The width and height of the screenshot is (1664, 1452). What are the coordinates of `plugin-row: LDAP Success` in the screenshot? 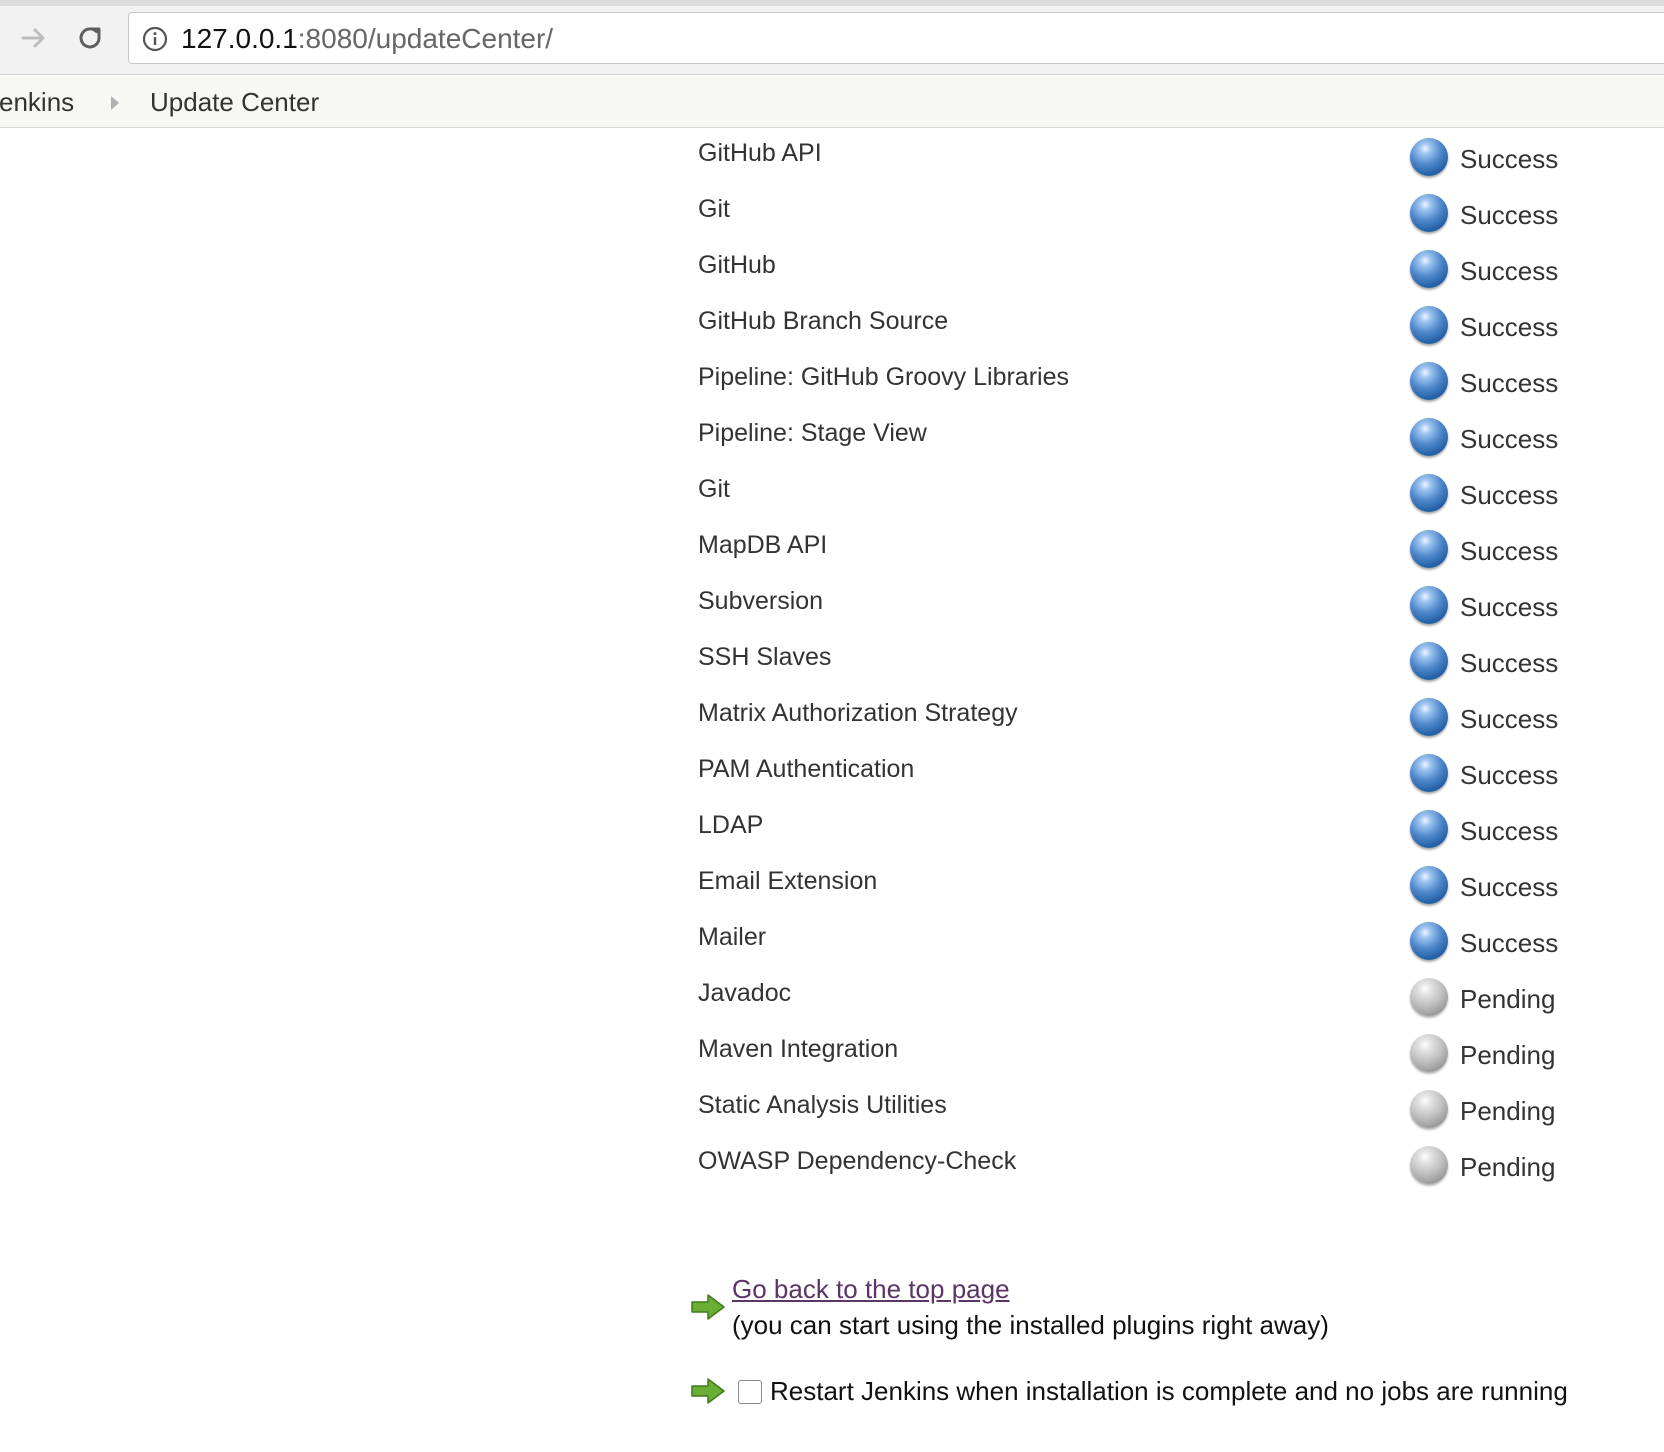 It's located at (1148, 828).